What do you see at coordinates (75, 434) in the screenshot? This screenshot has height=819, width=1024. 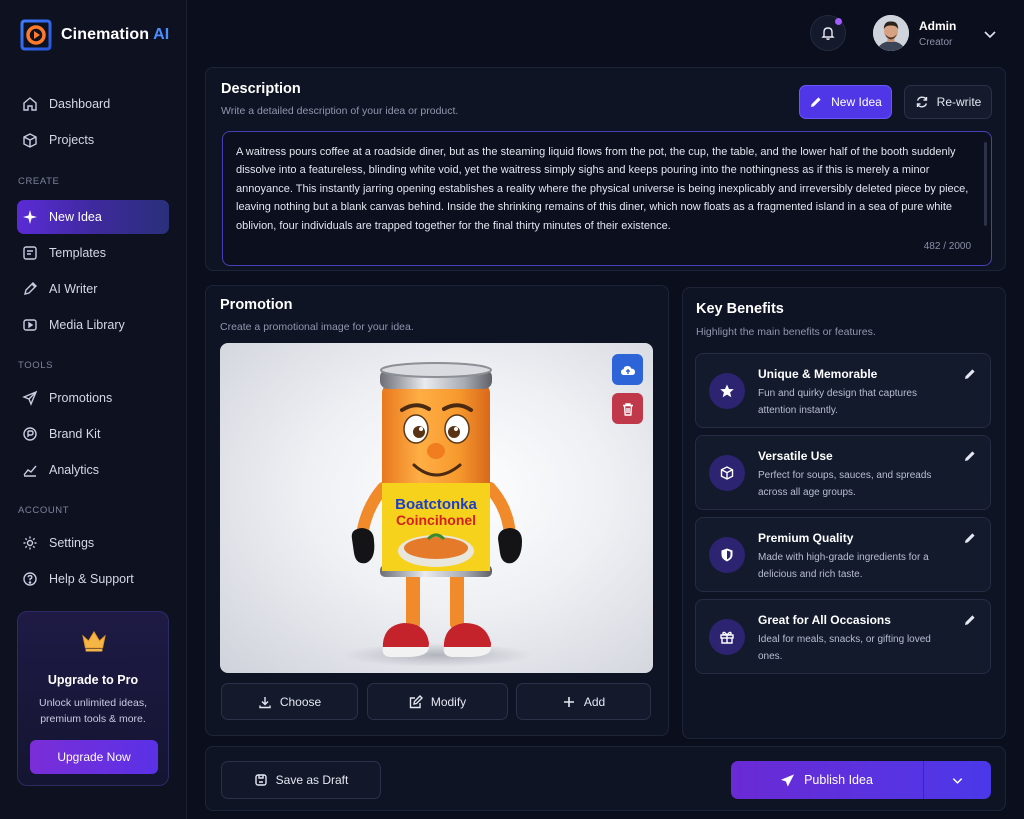 I see `sidebar-item-label: Brand Kit` at bounding box center [75, 434].